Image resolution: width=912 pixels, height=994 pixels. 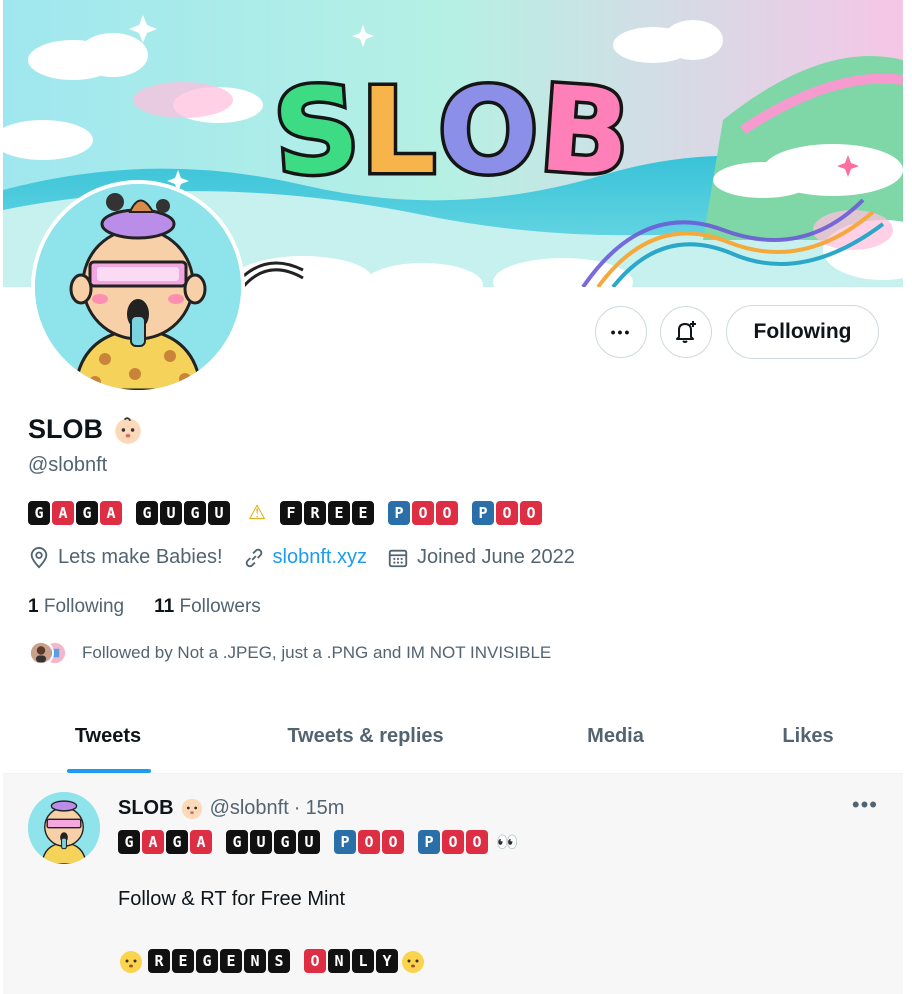 I want to click on tab-likes: Likes, so click(x=808, y=736).